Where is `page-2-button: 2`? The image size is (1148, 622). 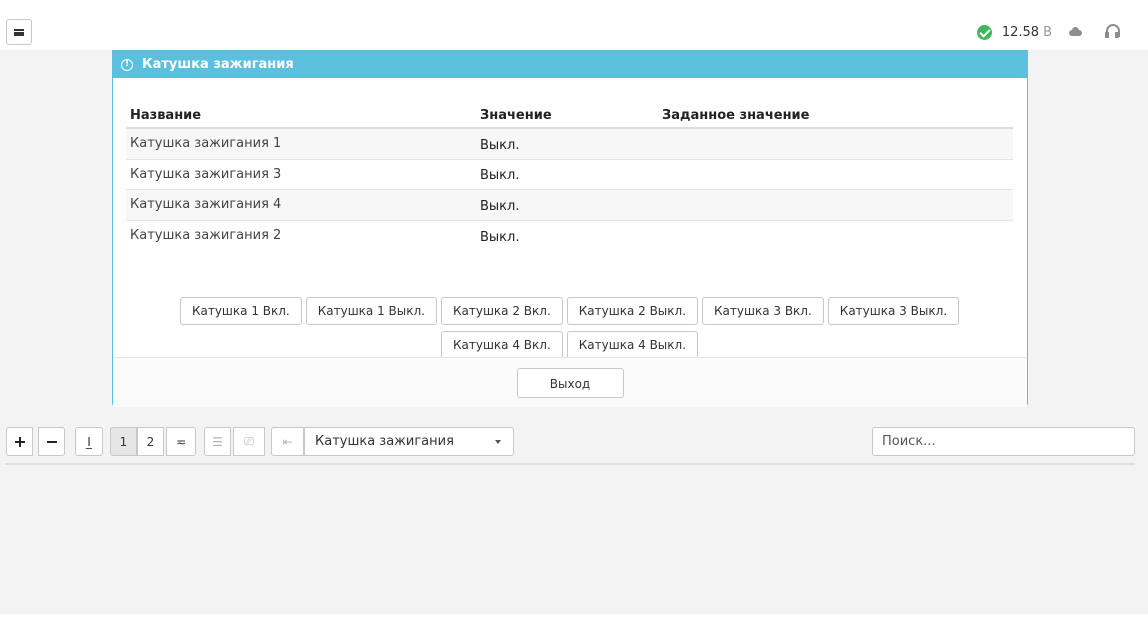 page-2-button: 2 is located at coordinates (150, 441).